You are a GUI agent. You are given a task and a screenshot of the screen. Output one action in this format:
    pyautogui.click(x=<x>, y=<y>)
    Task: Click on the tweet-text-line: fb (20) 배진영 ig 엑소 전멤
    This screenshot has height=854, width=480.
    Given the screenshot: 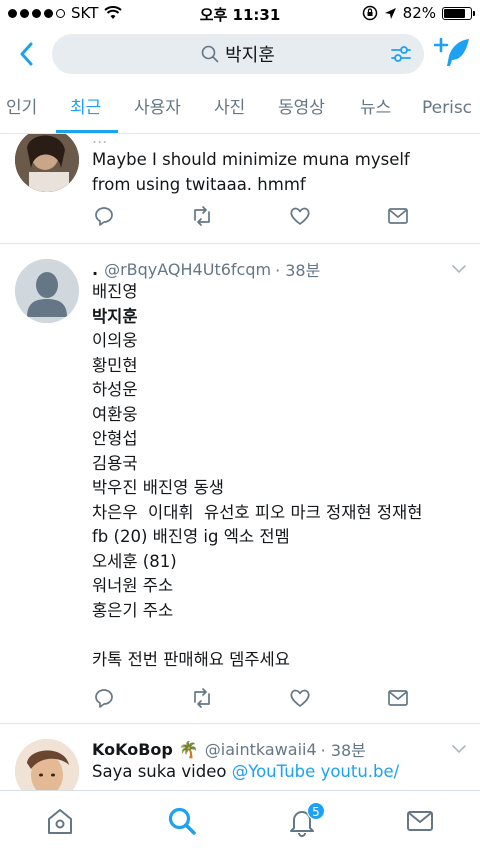 What is the action you would take?
    pyautogui.click(x=191, y=536)
    